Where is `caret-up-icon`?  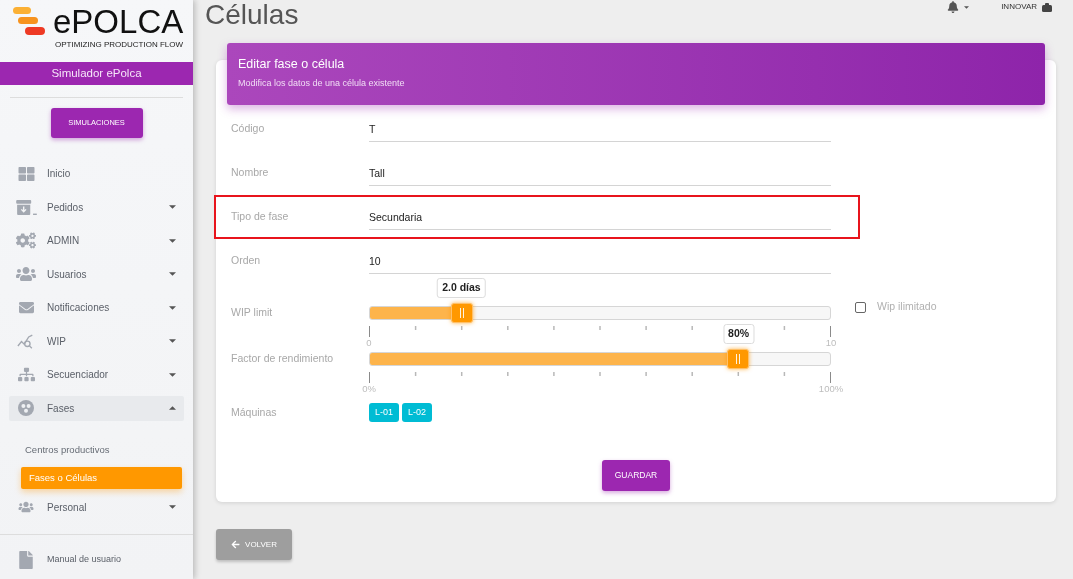
caret-up-icon is located at coordinates (172, 408).